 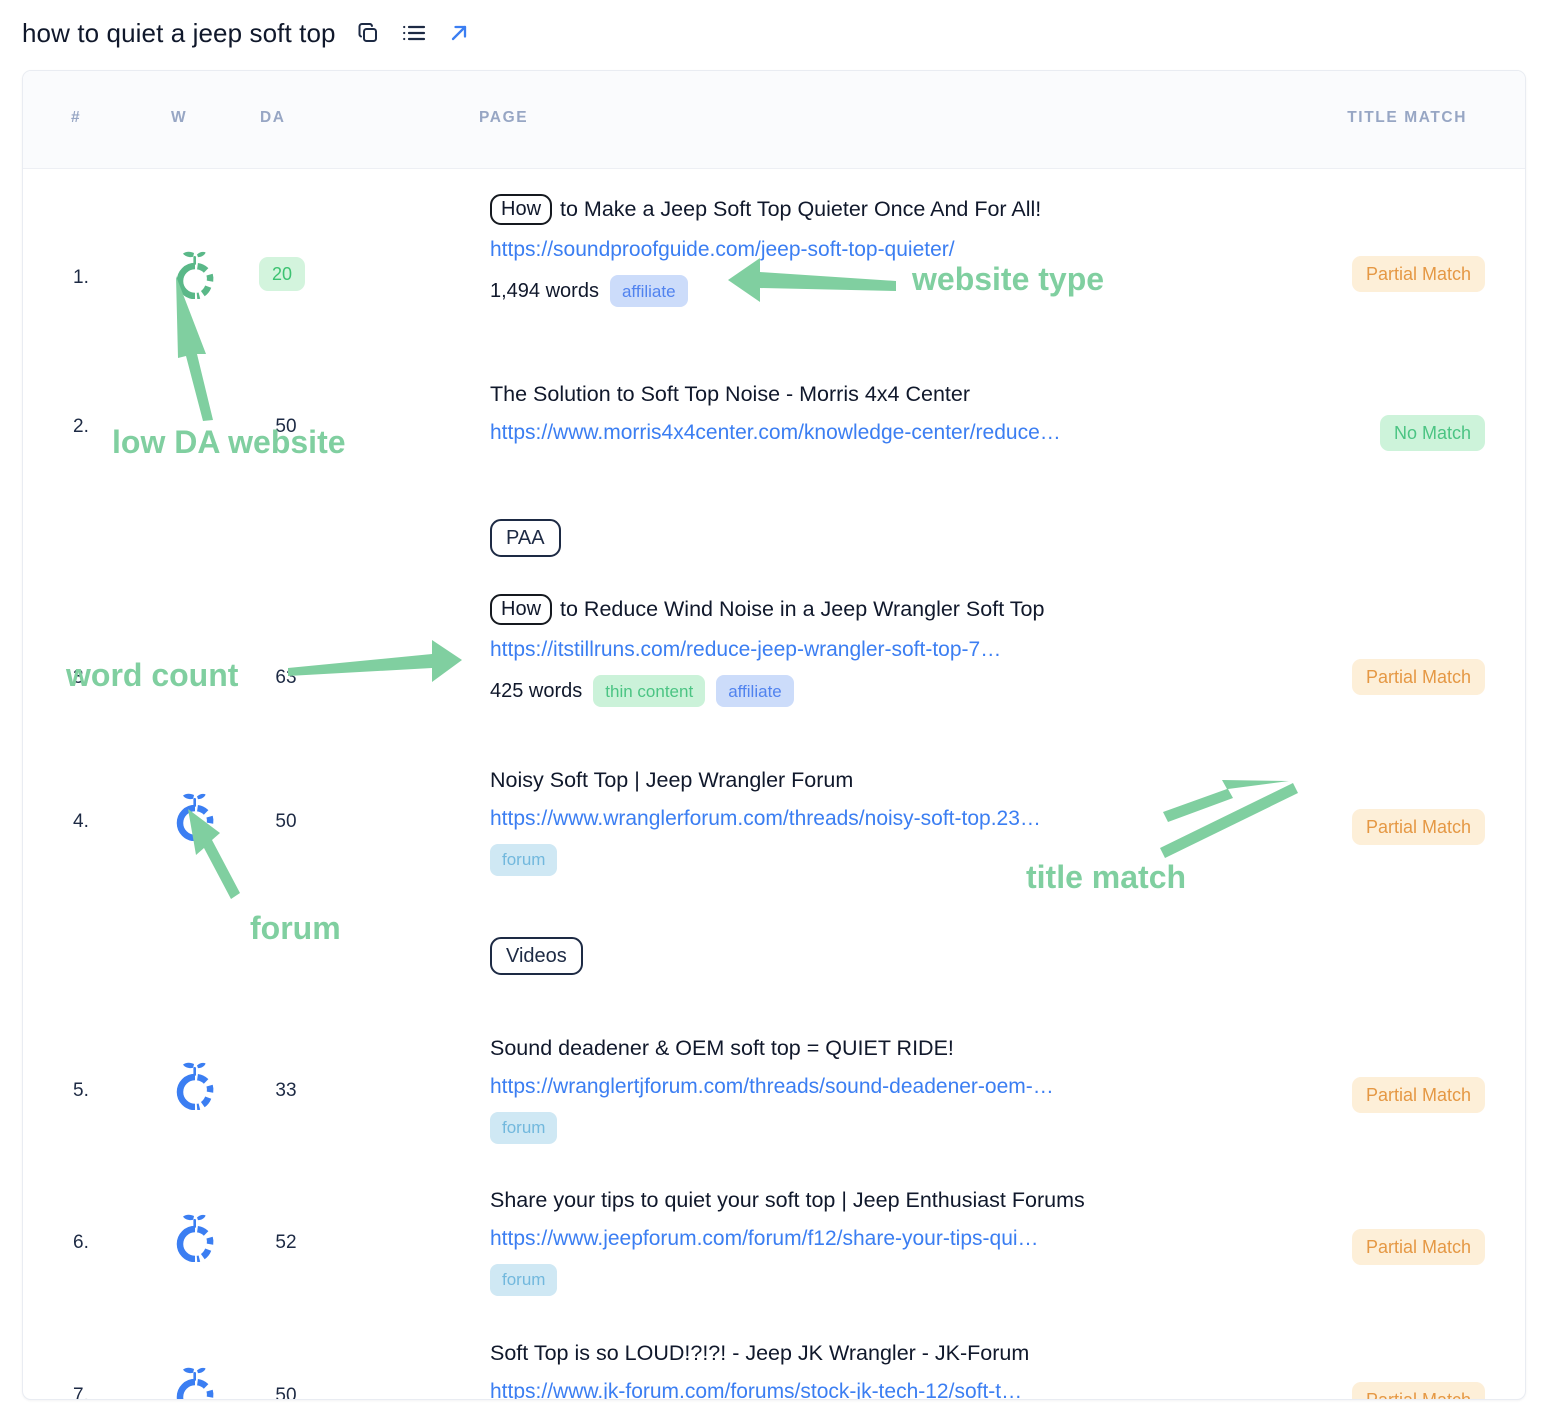 I want to click on serp-feature-label: Videos, so click(x=536, y=956).